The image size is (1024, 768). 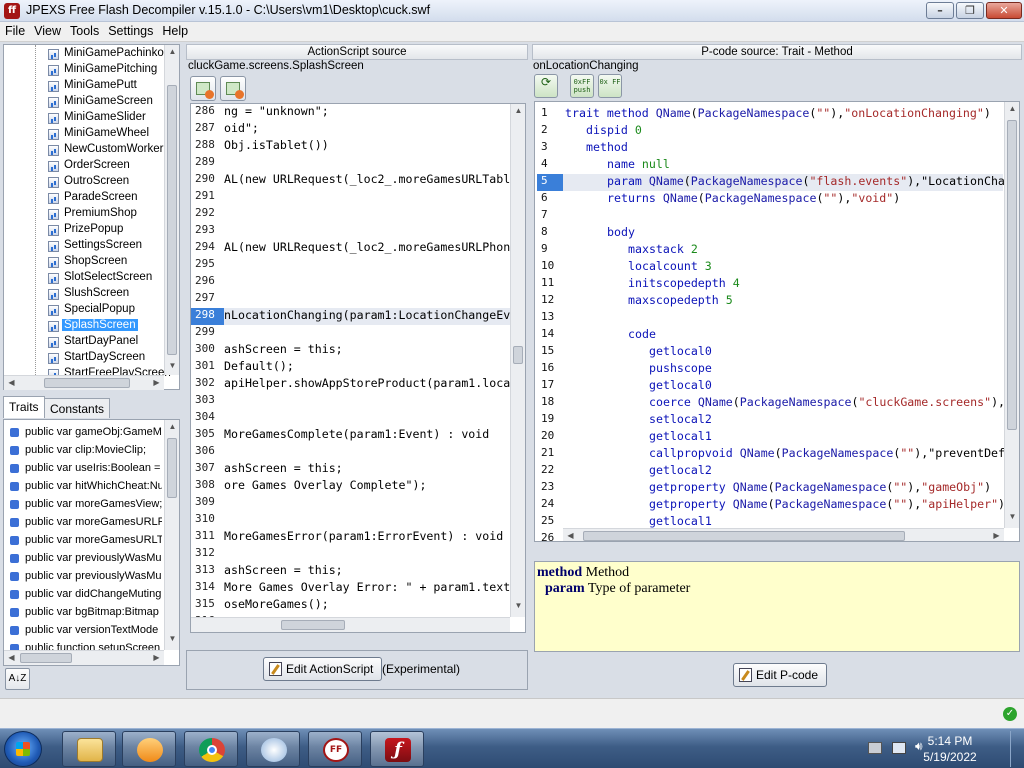 What do you see at coordinates (621, 233) in the screenshot?
I see `pcode-line: body` at bounding box center [621, 233].